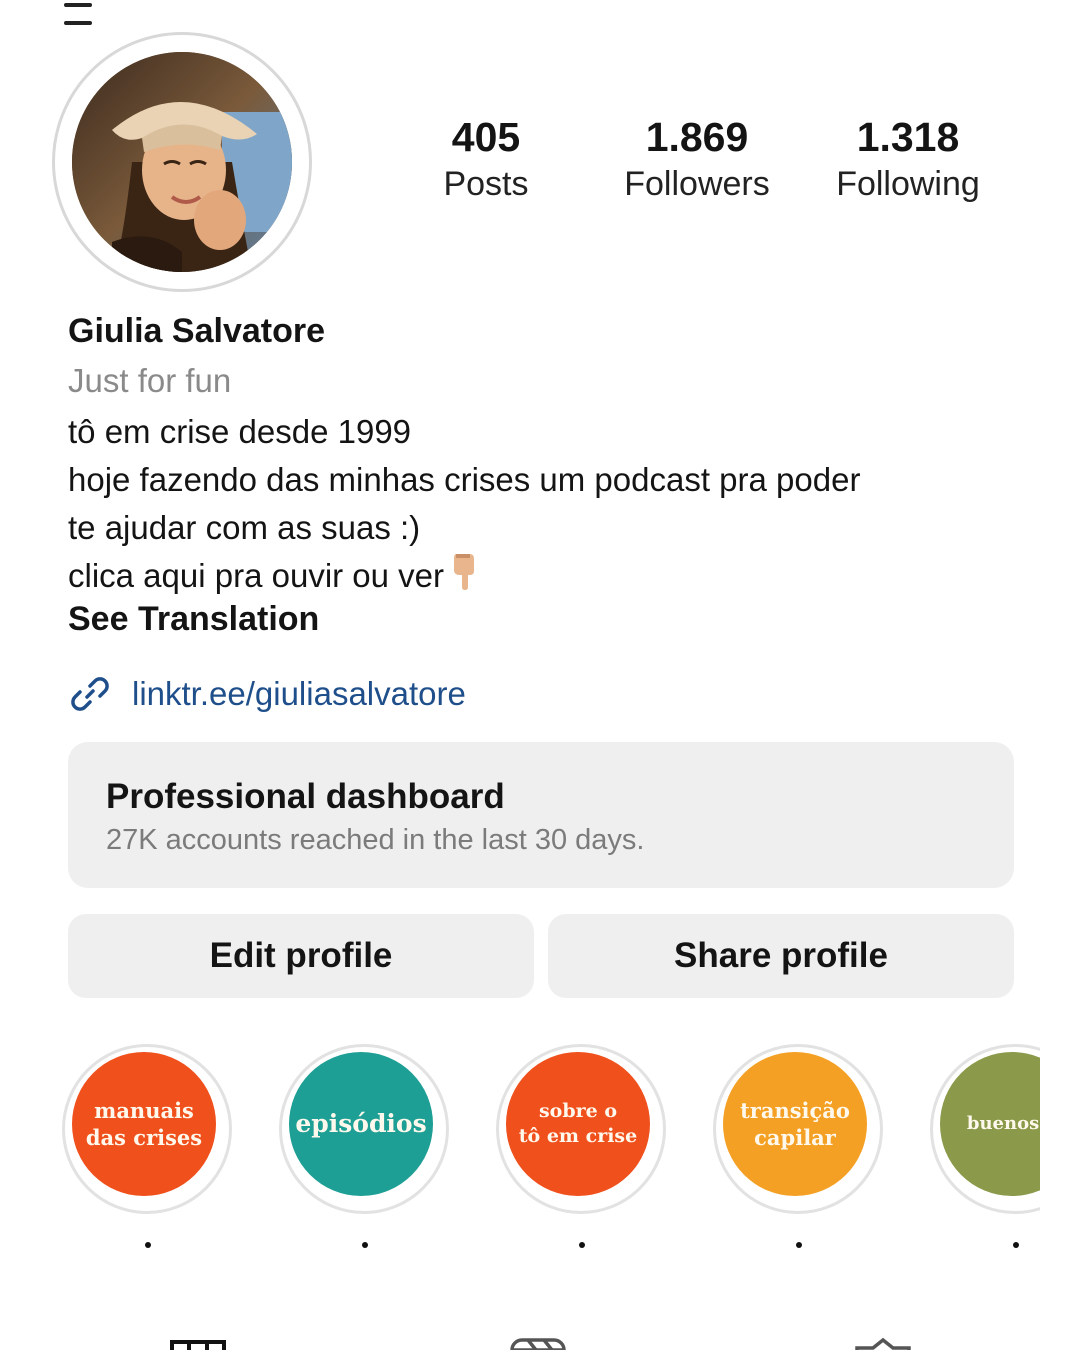 This screenshot has width=1080, height=1350. I want to click on share-profile-button: Share profile, so click(781, 956).